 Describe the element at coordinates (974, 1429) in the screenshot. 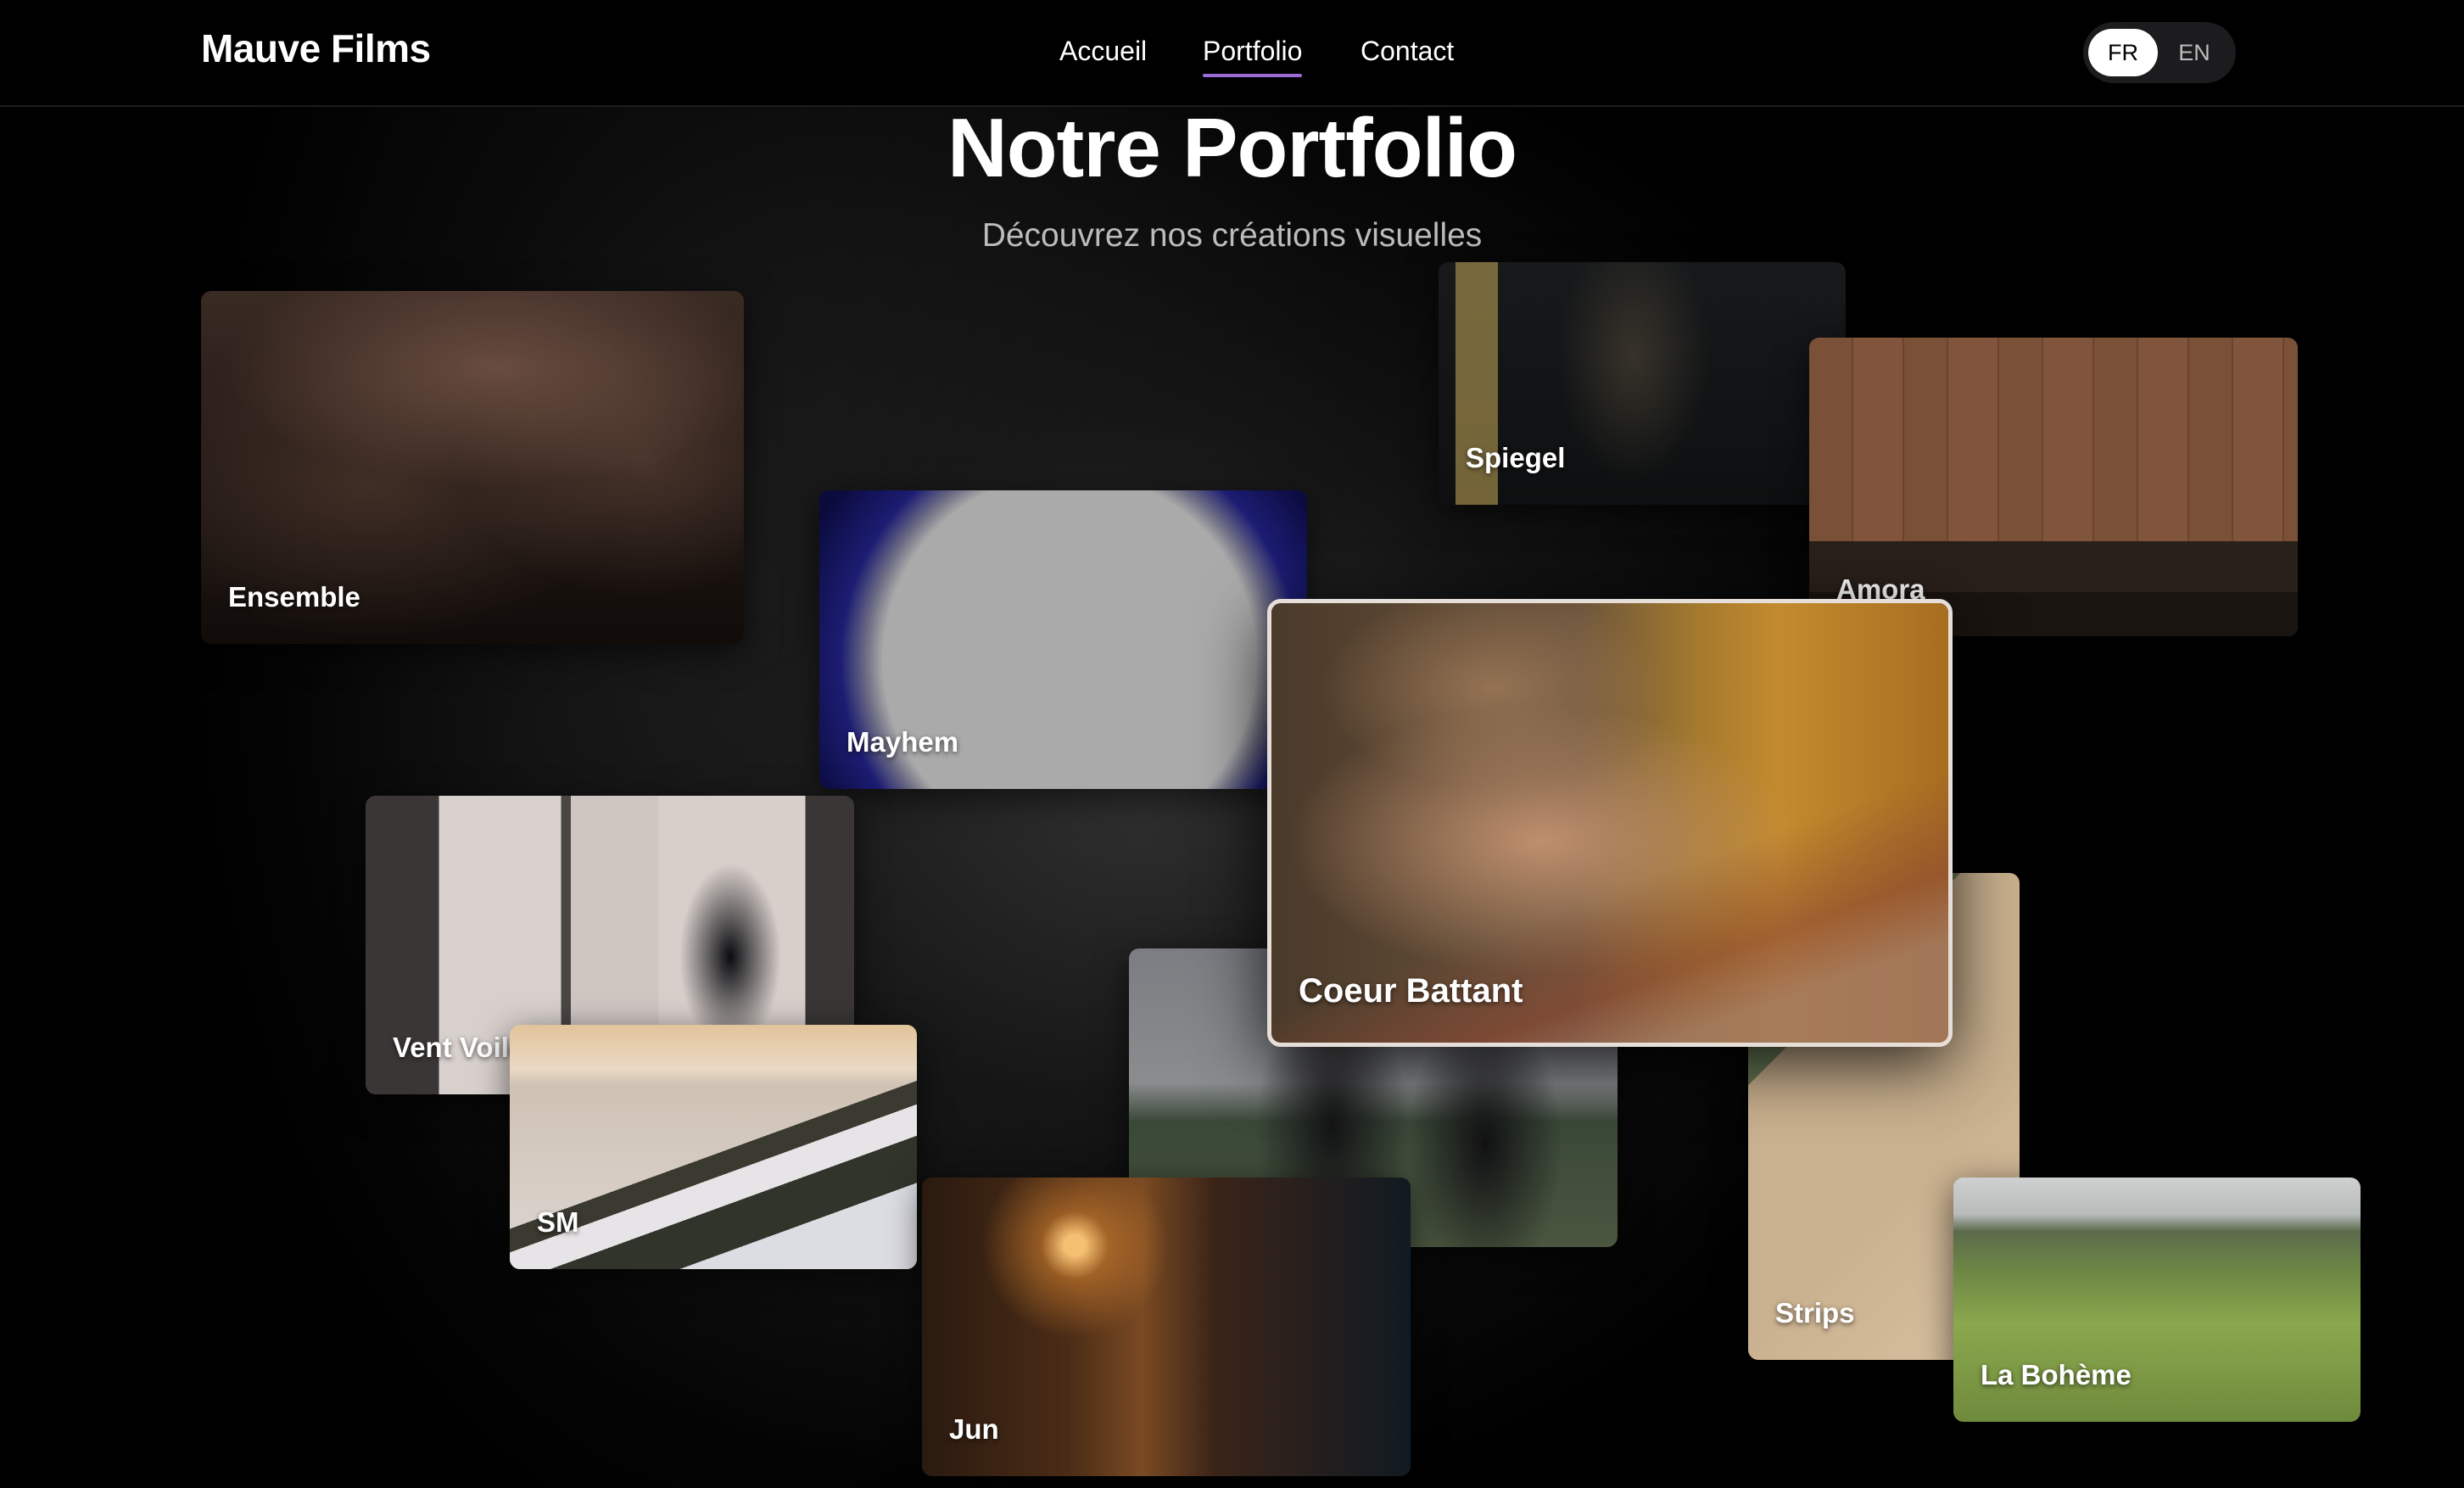

I see `card-title: Jun` at that location.